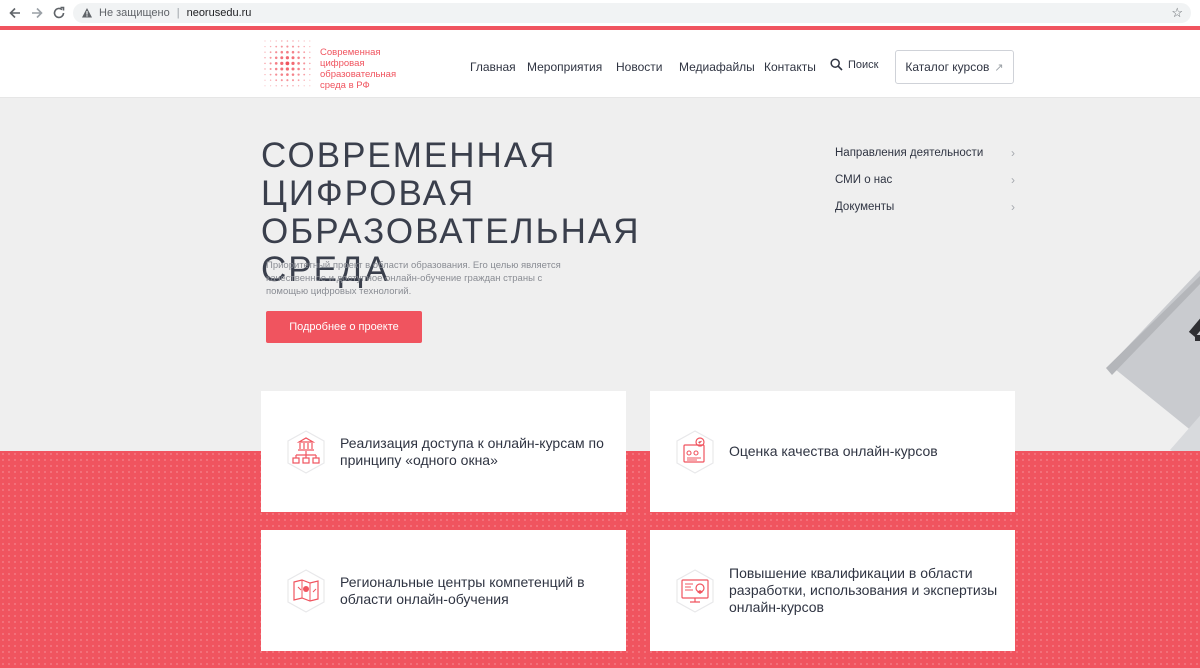 The width and height of the screenshot is (1200, 668). I want to click on nav-item-news: Новости, so click(639, 67).